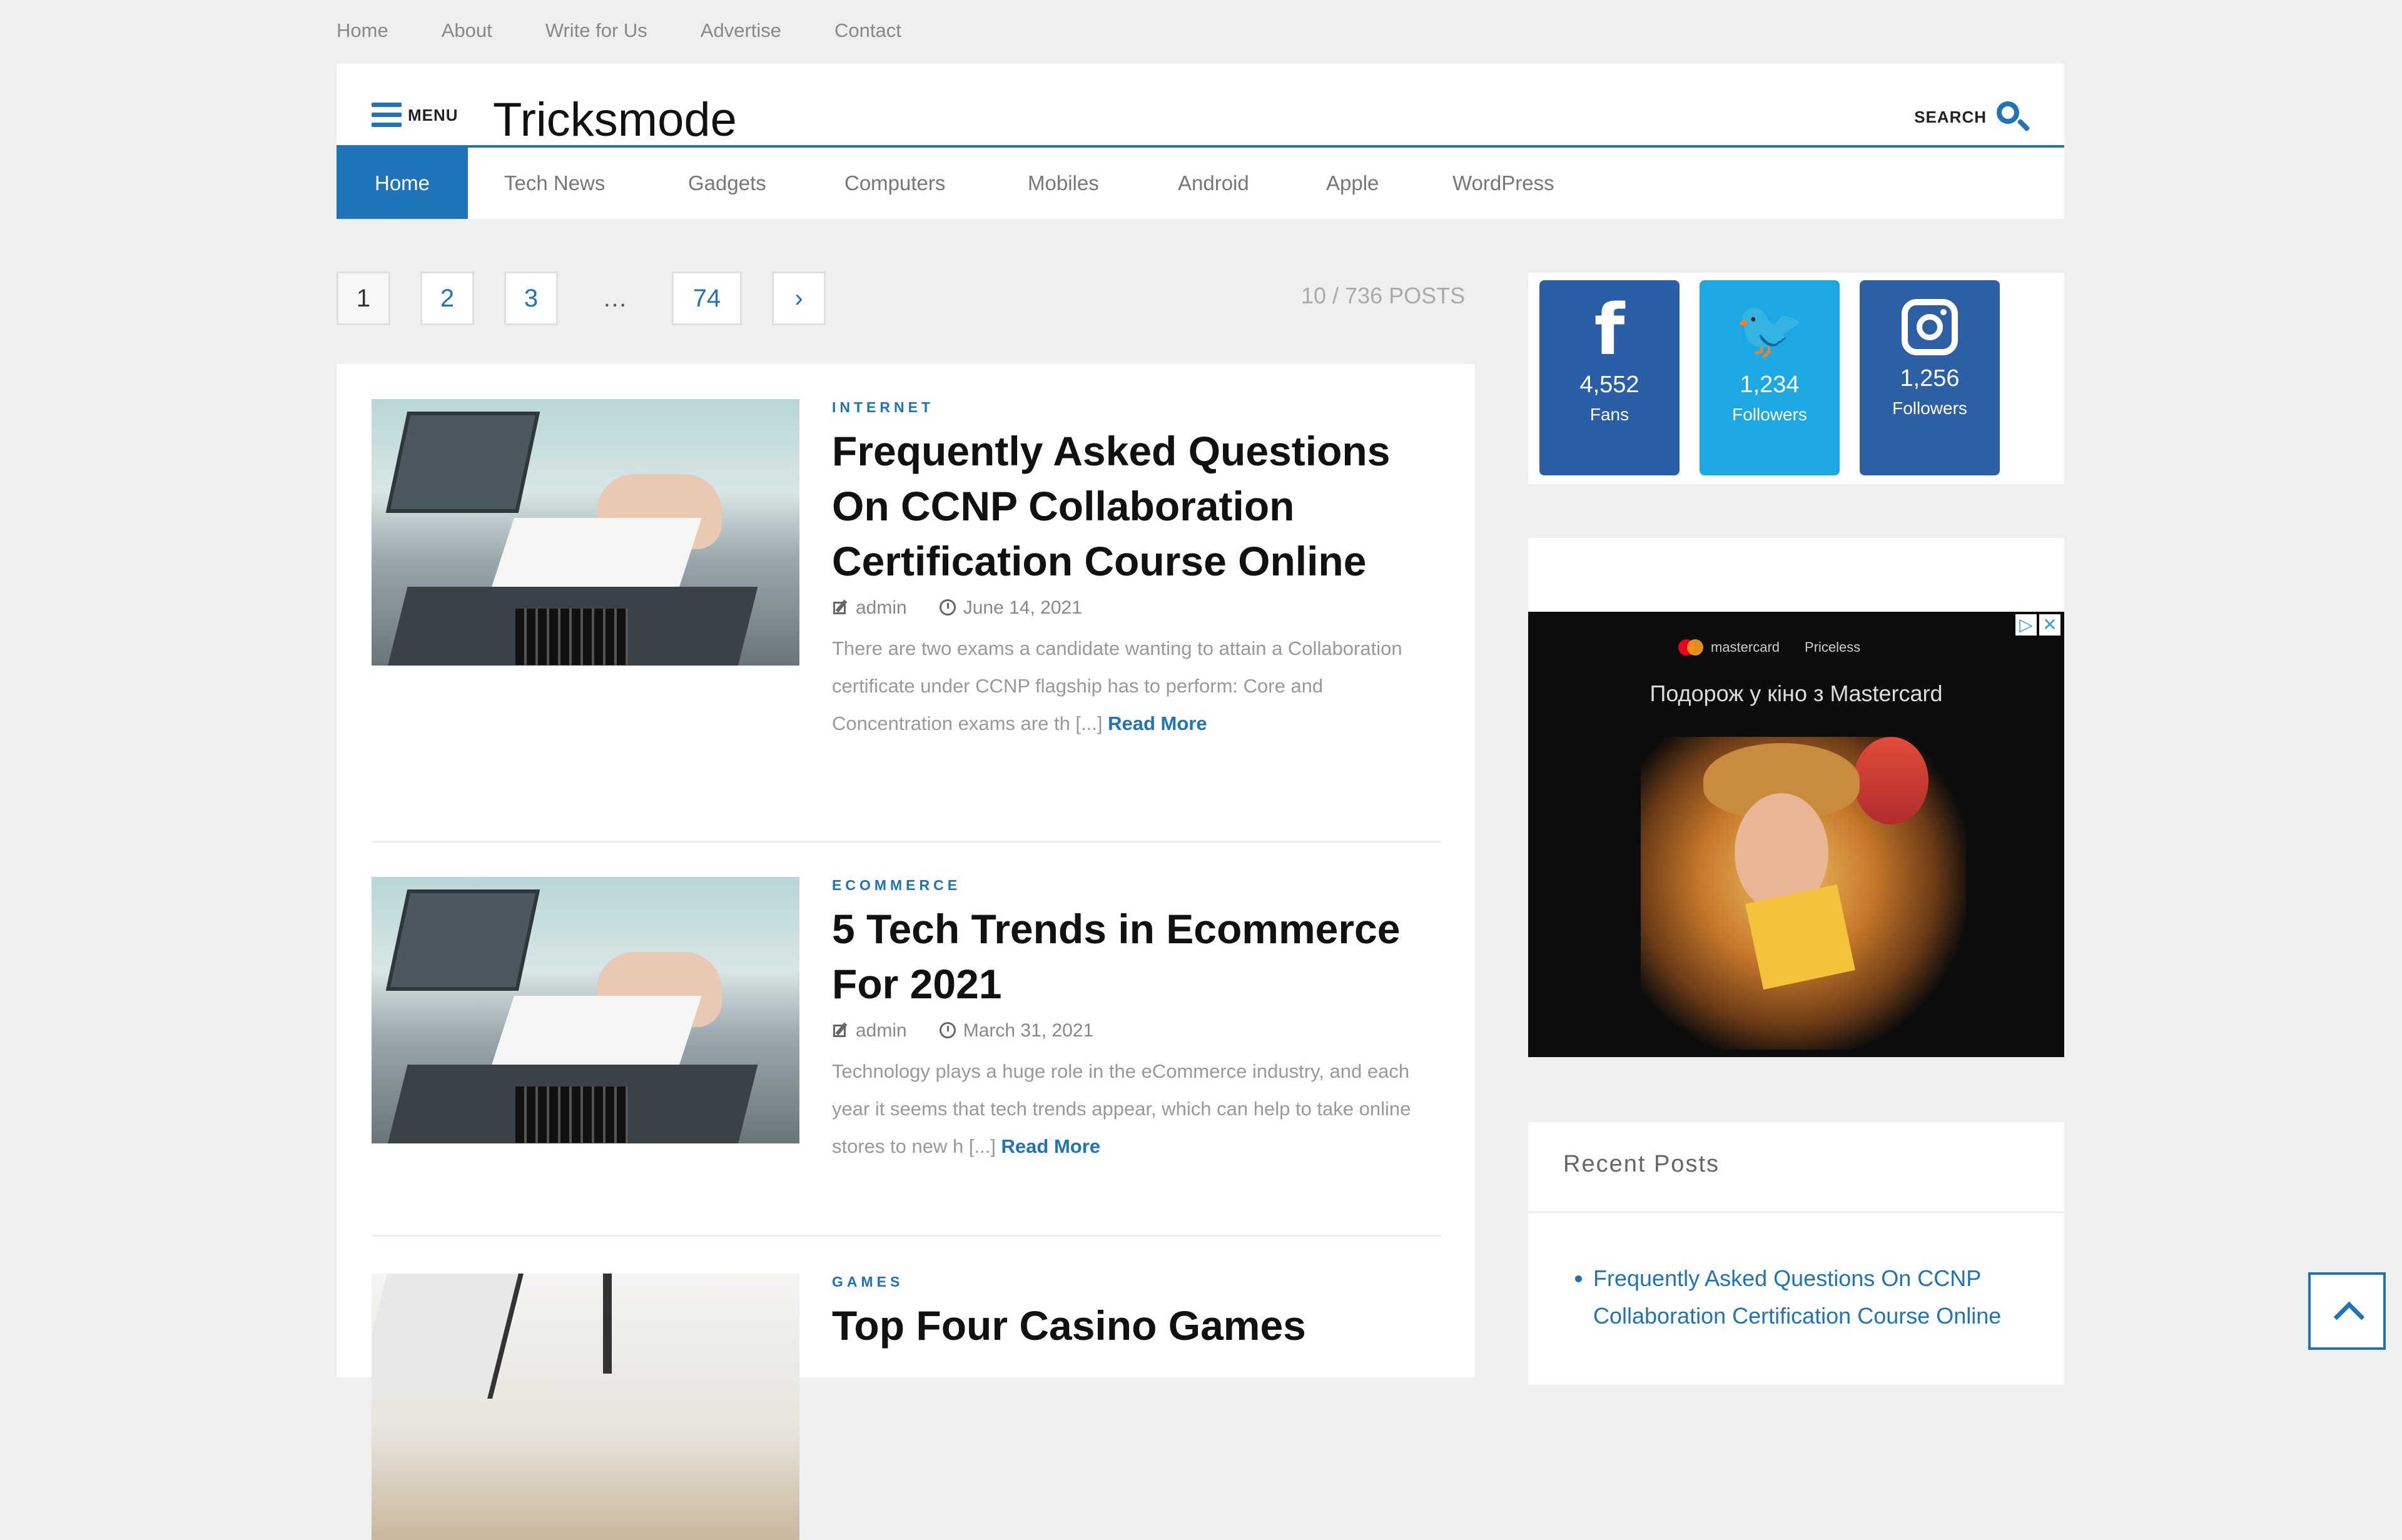  Describe the element at coordinates (1213, 184) in the screenshot. I see `nav-item-android: Android` at that location.